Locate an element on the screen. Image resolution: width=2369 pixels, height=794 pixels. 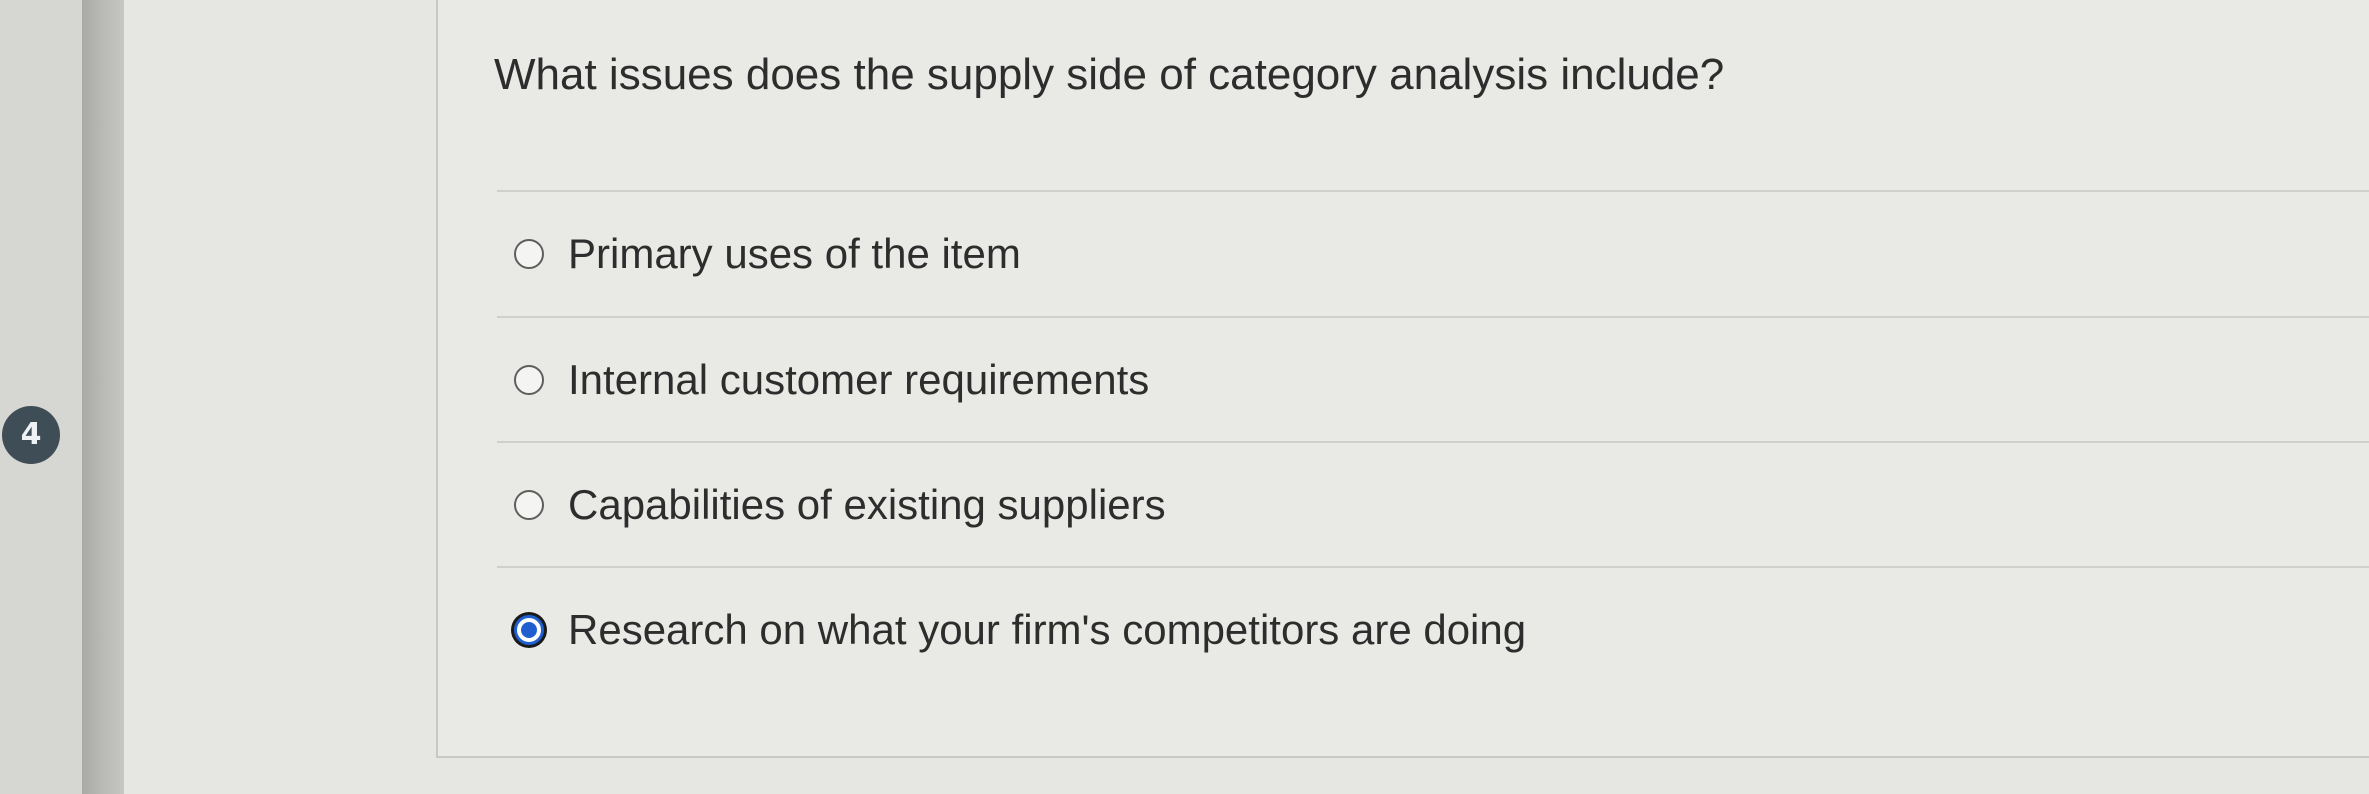
left-panel is located at coordinates (41, 397).